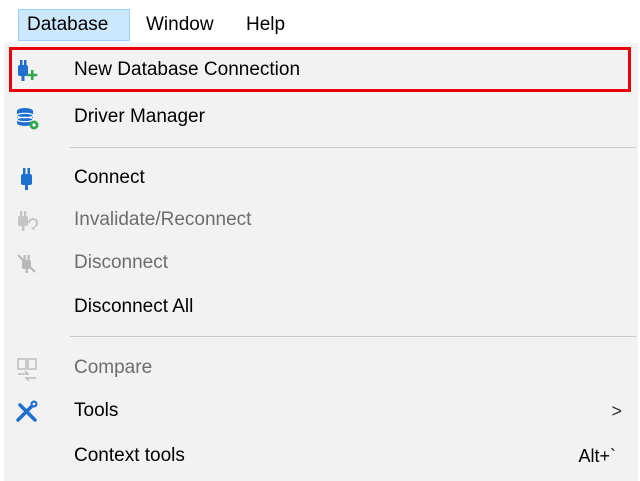 This screenshot has height=481, width=640. What do you see at coordinates (320, 22) in the screenshot?
I see `menu-bar: Database Window Help` at bounding box center [320, 22].